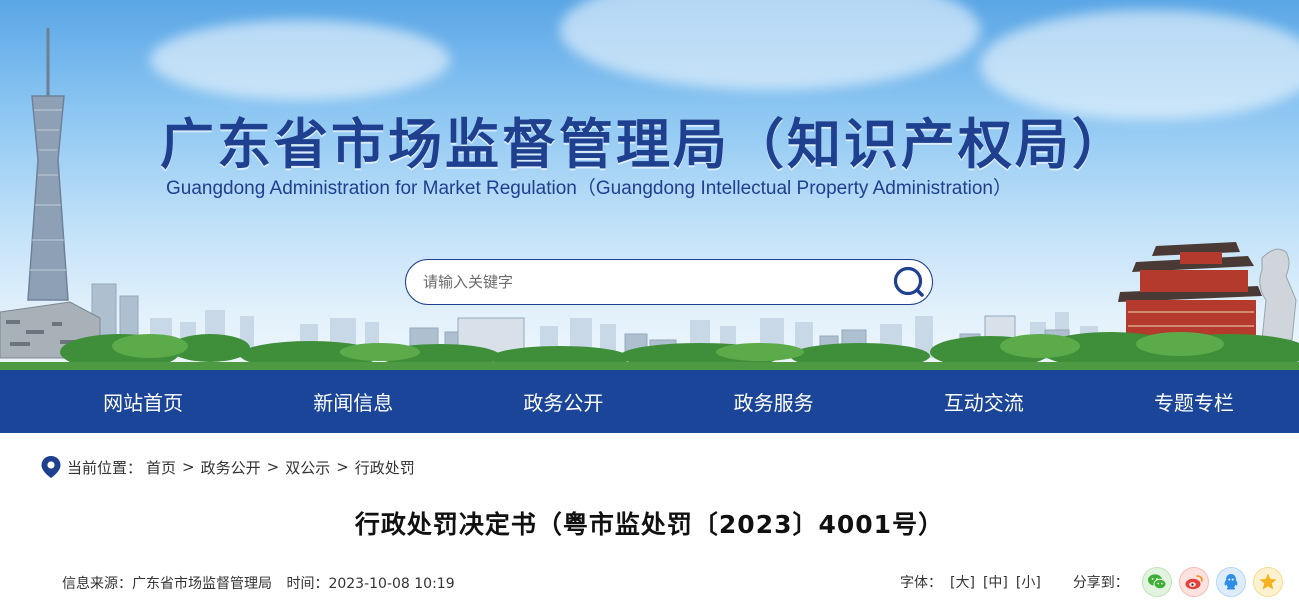 This screenshot has width=1299, height=612. Describe the element at coordinates (1194, 401) in the screenshot. I see `nav-item-special-topics: 专题专栏` at that location.